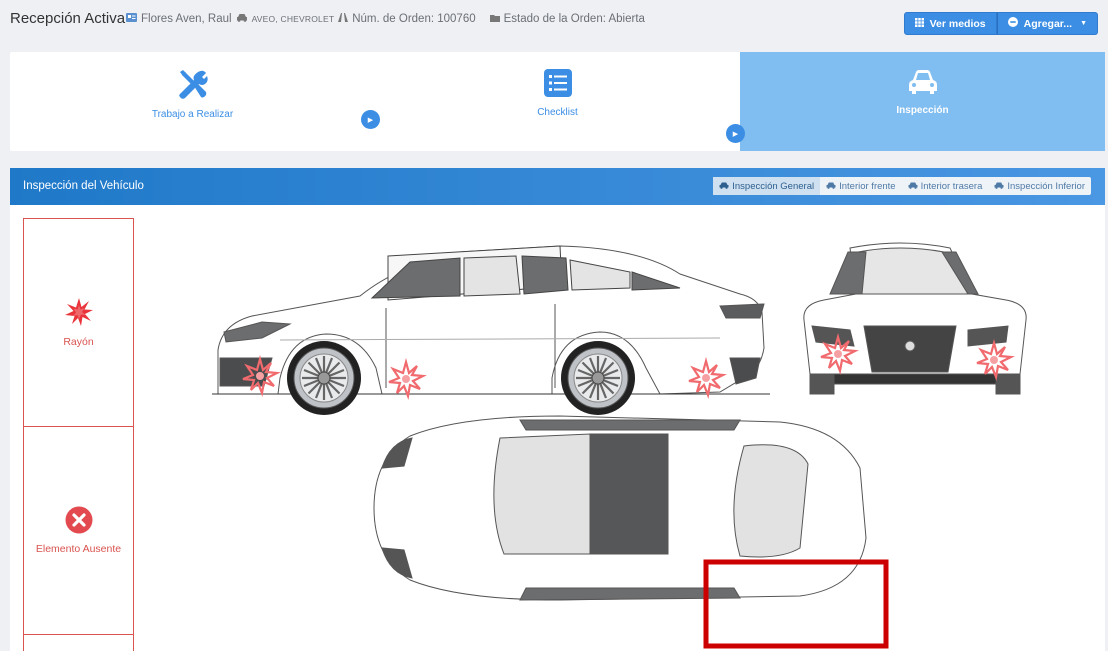  I want to click on missing-icon, so click(79, 522).